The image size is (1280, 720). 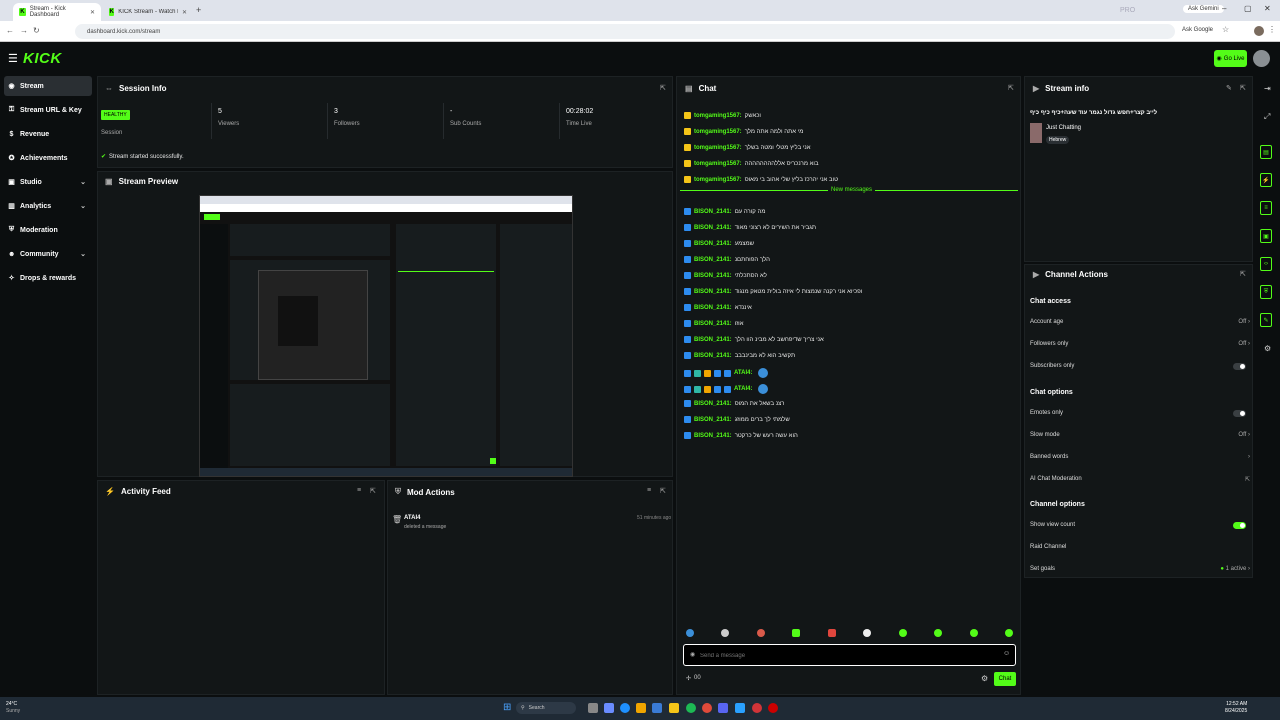 What do you see at coordinates (1261, 58) in the screenshot?
I see `user-avatar` at bounding box center [1261, 58].